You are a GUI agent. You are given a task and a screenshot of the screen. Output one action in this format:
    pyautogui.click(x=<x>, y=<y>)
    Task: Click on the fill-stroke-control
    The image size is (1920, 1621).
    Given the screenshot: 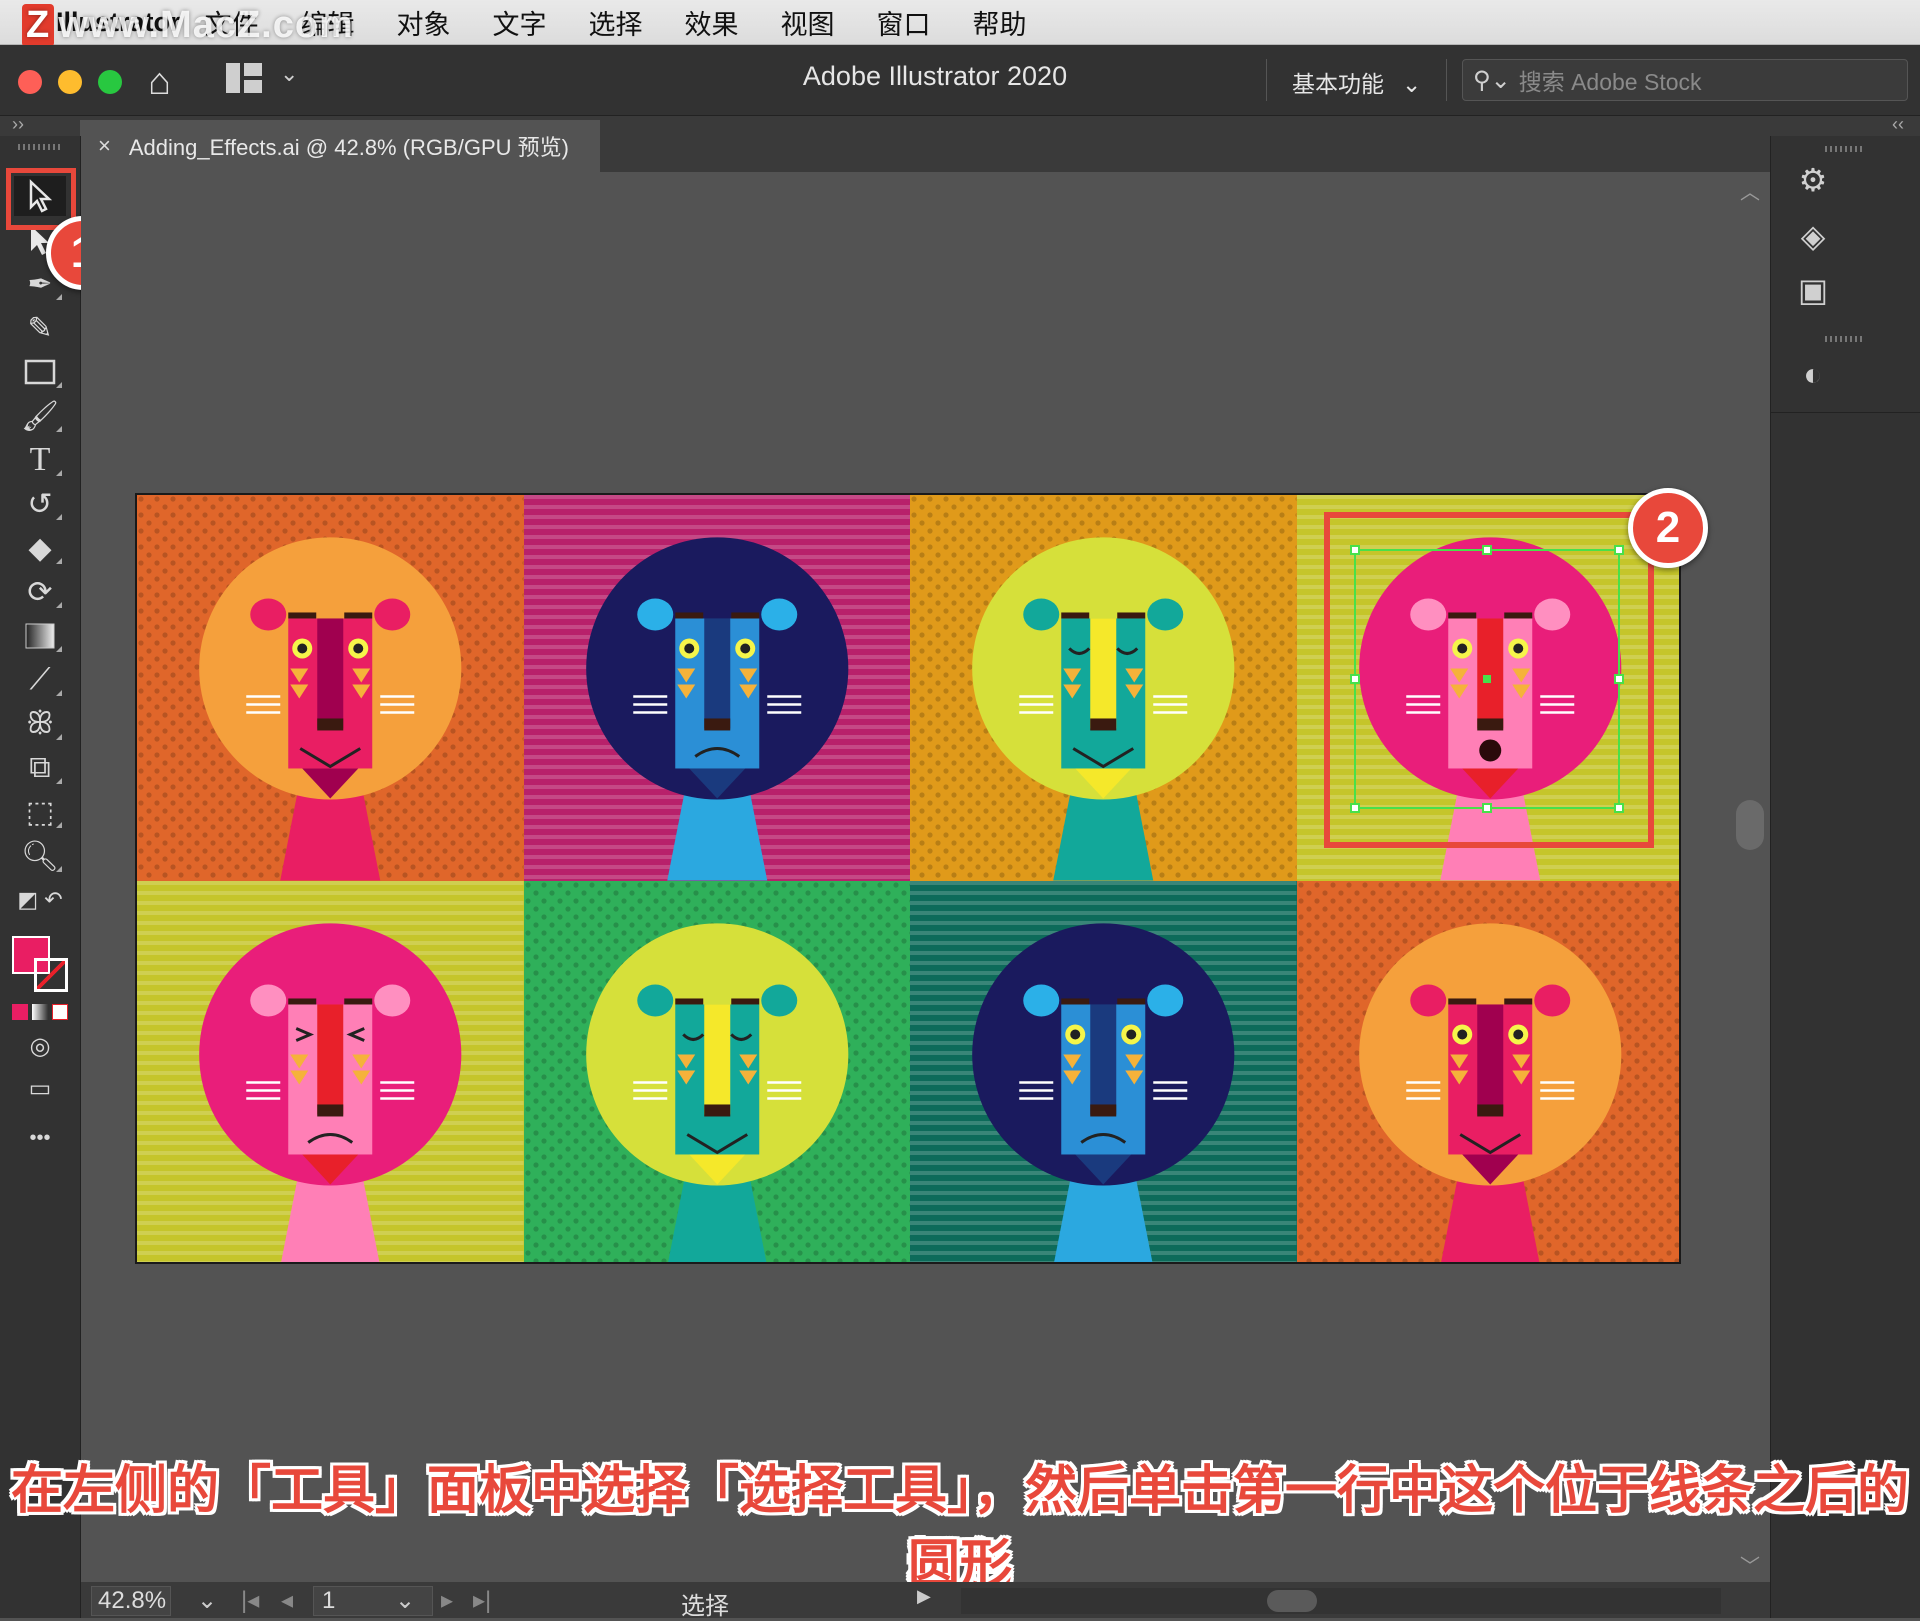 What is the action you would take?
    pyautogui.click(x=42, y=965)
    